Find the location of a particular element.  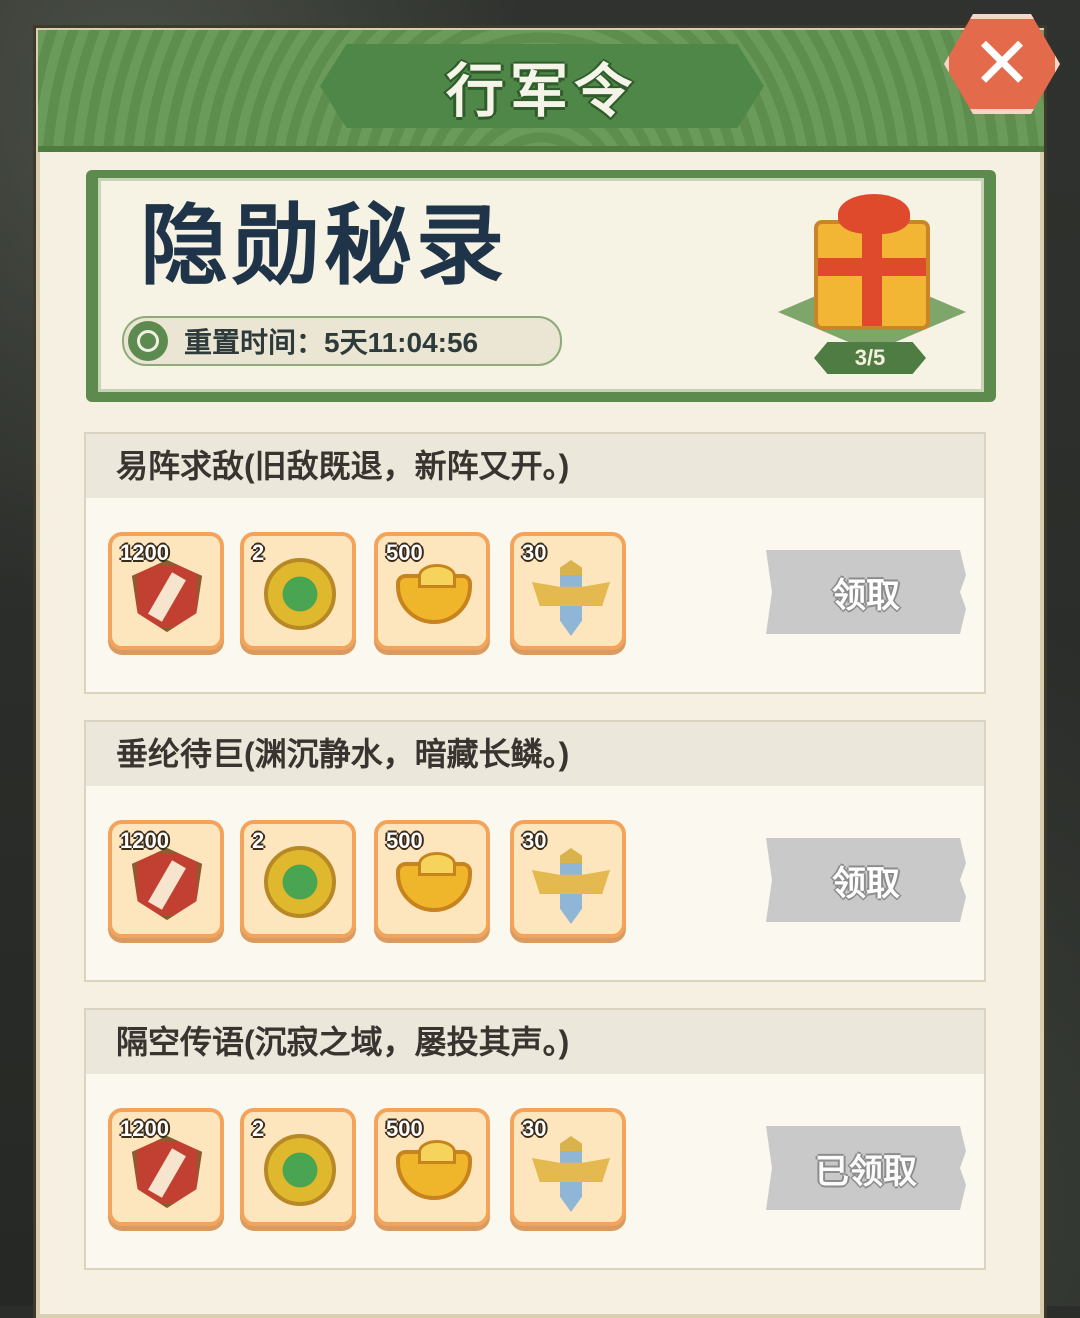

chest-progress: 3/5 is located at coordinates (870, 358).